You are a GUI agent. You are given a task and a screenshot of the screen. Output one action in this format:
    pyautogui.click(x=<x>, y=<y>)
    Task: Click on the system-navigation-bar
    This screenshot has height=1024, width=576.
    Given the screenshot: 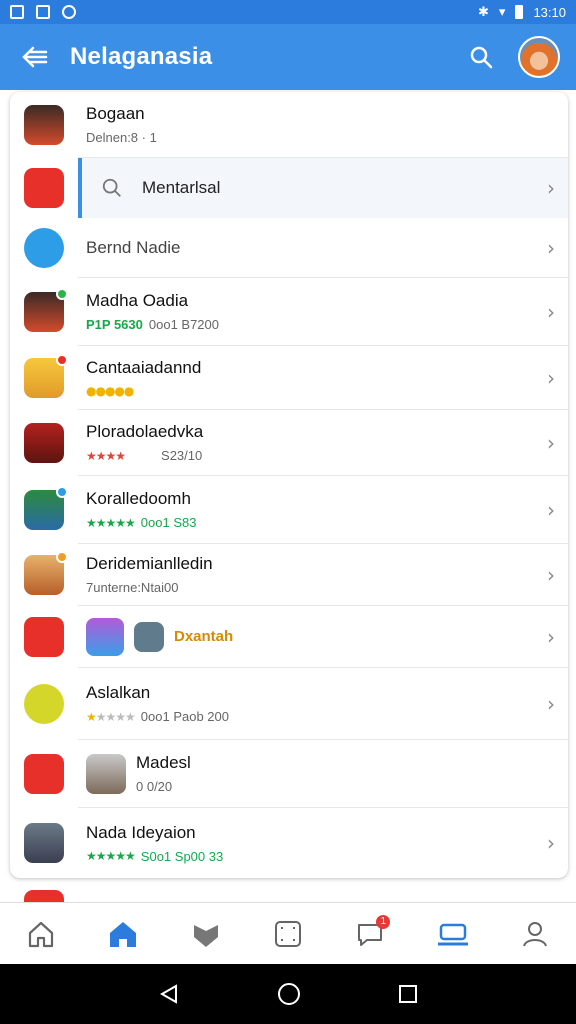 What is the action you would take?
    pyautogui.click(x=288, y=994)
    